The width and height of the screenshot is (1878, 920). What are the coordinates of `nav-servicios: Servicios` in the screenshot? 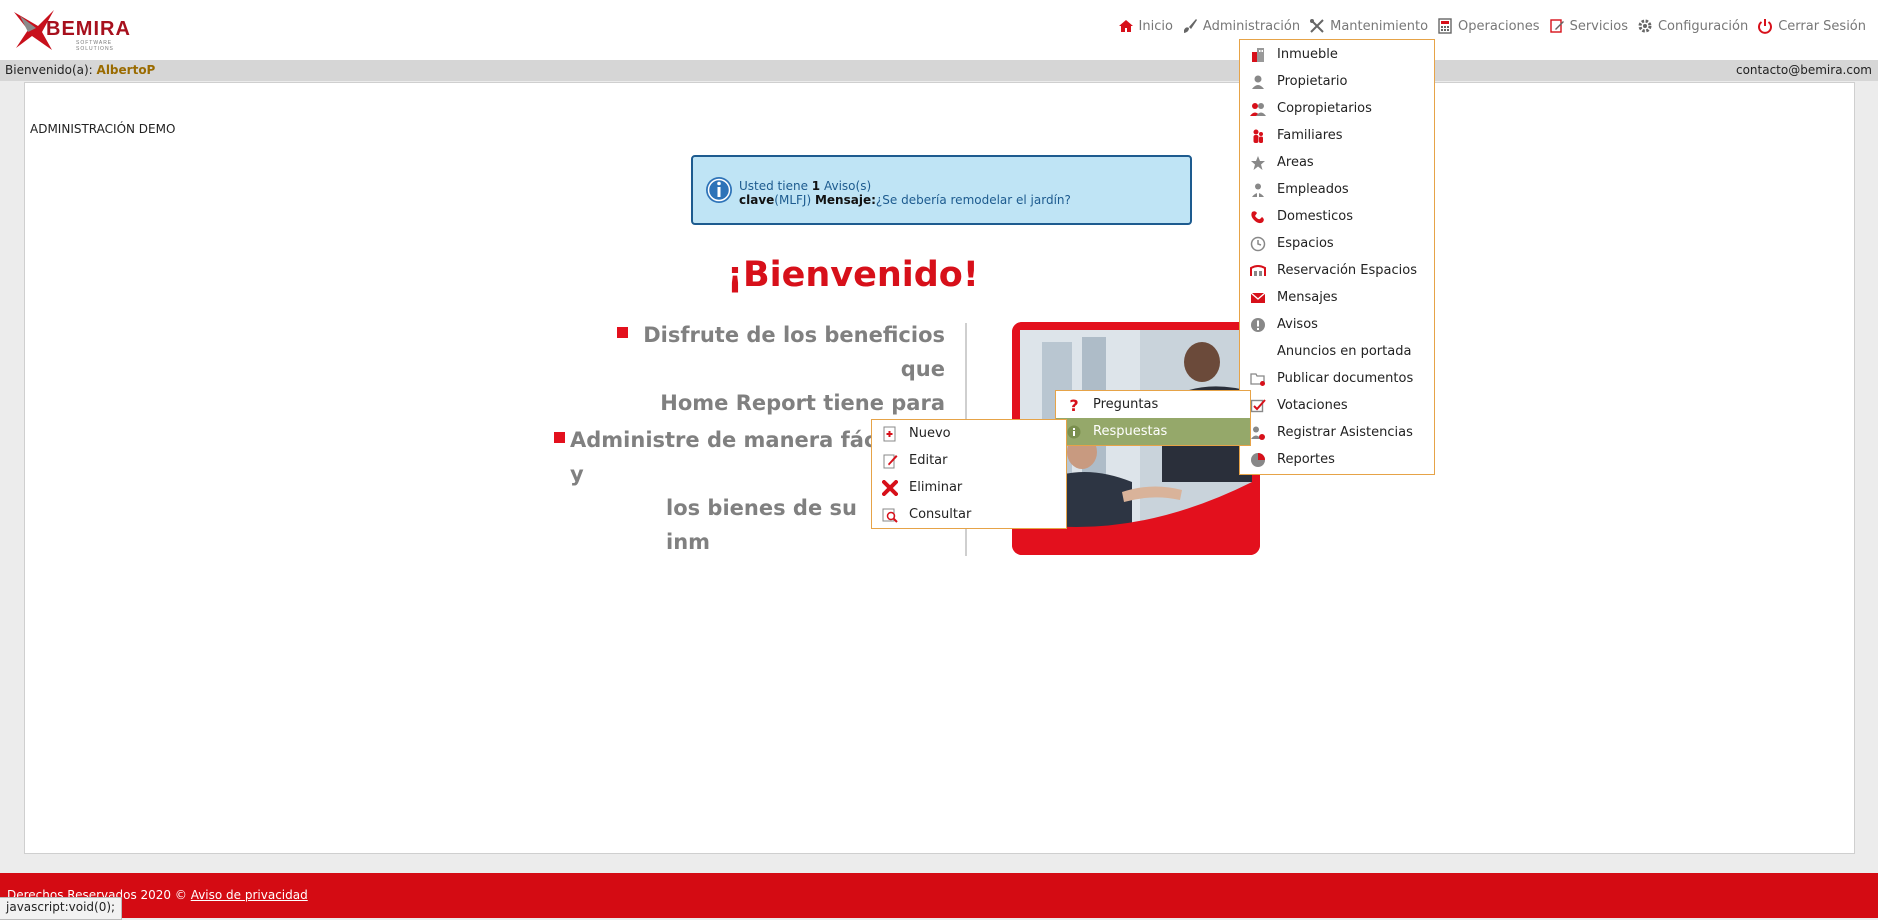 It's located at (1588, 26).